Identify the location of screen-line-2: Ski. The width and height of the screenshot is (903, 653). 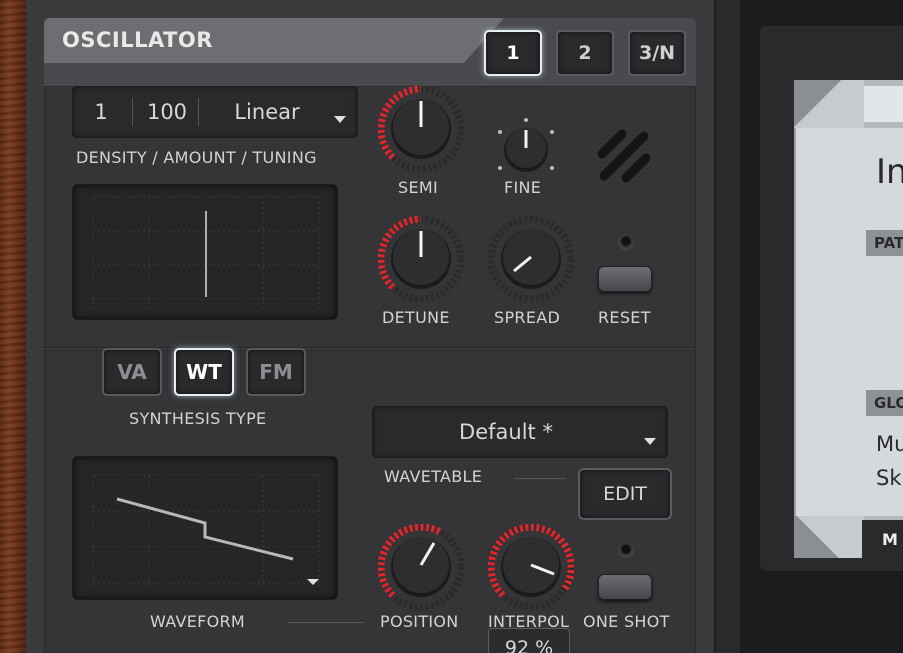
(889, 478).